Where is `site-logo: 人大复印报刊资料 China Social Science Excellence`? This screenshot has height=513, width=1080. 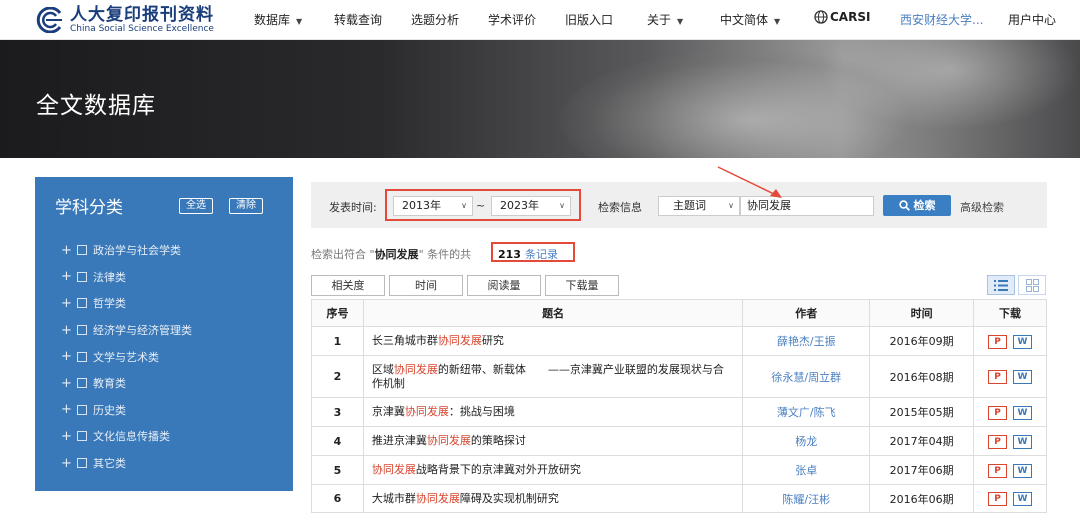
site-logo: 人大复印报刊资料 China Social Science Excellence is located at coordinates (124, 20).